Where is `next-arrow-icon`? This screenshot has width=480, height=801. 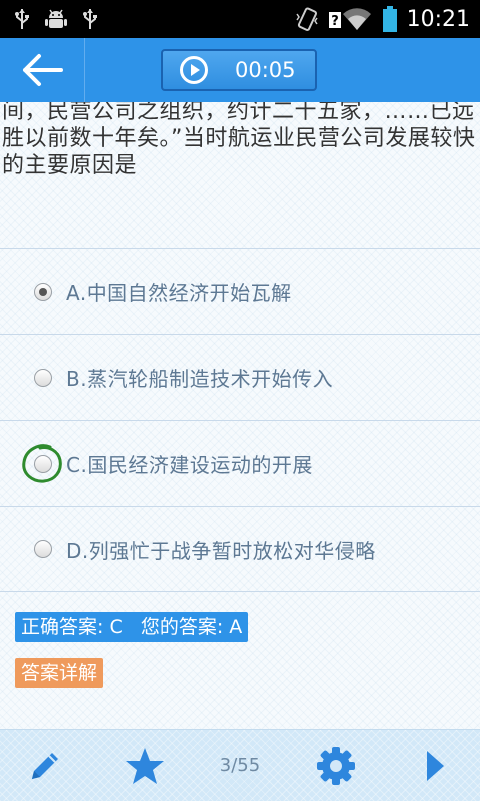 next-arrow-icon is located at coordinates (435, 765).